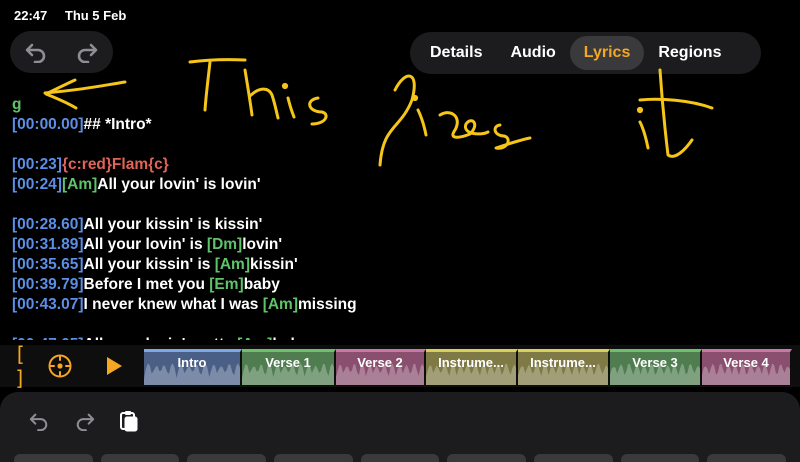 The image size is (800, 462). I want to click on lyric-timestamp: [00:24], so click(37, 184).